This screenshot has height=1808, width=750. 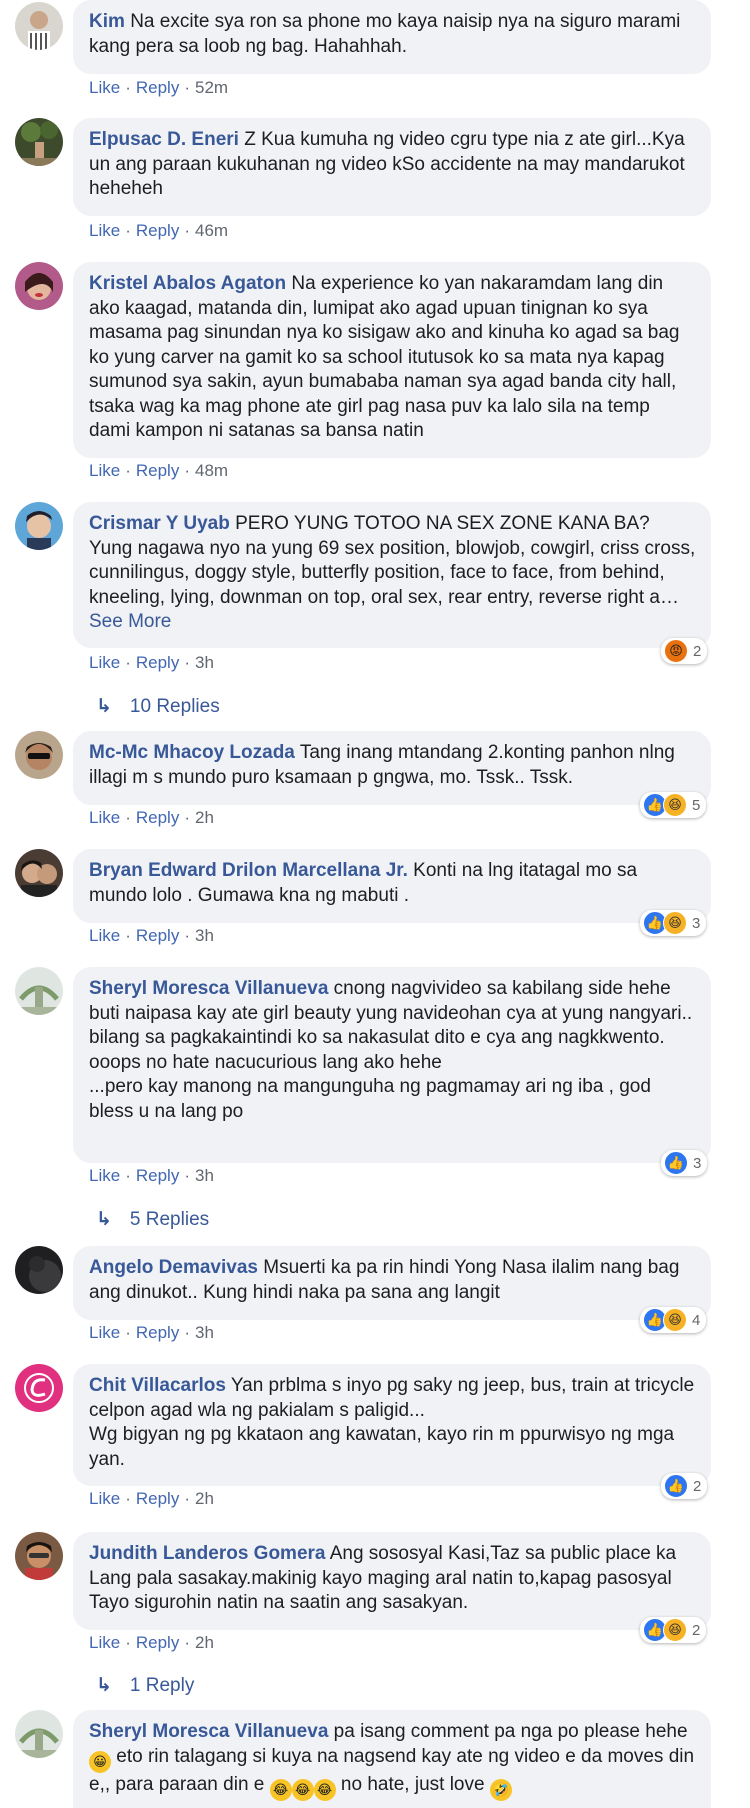 I want to click on comment-actions: Like · Reply · 52m, so click(x=158, y=88).